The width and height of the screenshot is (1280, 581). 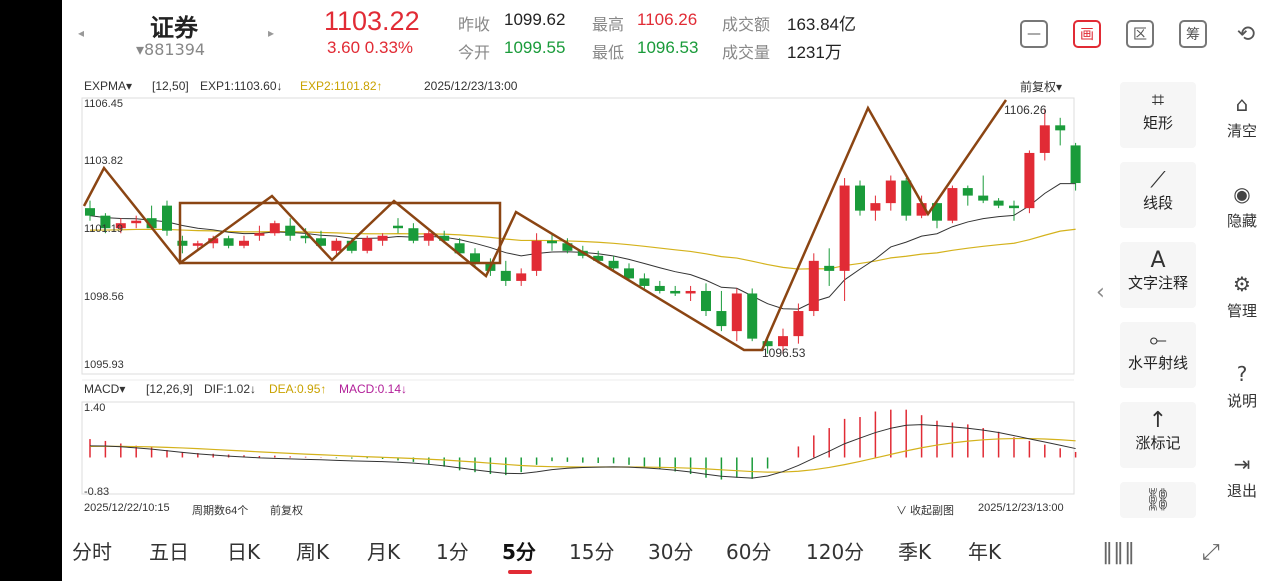 What do you see at coordinates (746, 52) in the screenshot?
I see `stat-label-volume: 成交量` at bounding box center [746, 52].